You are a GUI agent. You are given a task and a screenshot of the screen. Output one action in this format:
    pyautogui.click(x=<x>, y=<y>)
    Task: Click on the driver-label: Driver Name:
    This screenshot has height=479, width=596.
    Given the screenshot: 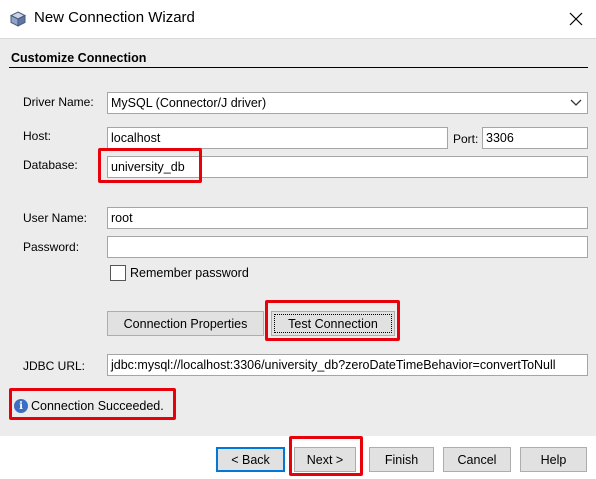 What is the action you would take?
    pyautogui.click(x=58, y=102)
    